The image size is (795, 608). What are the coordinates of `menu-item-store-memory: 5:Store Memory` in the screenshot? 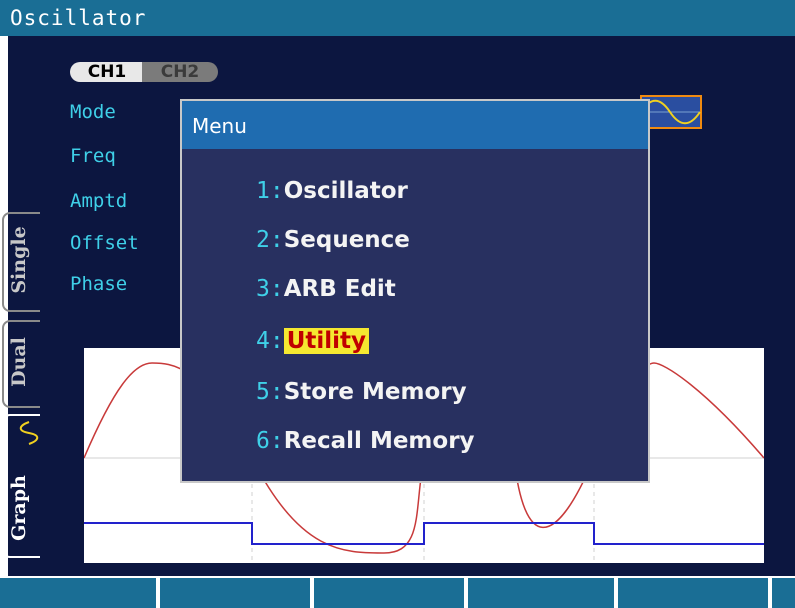 It's located at (361, 392).